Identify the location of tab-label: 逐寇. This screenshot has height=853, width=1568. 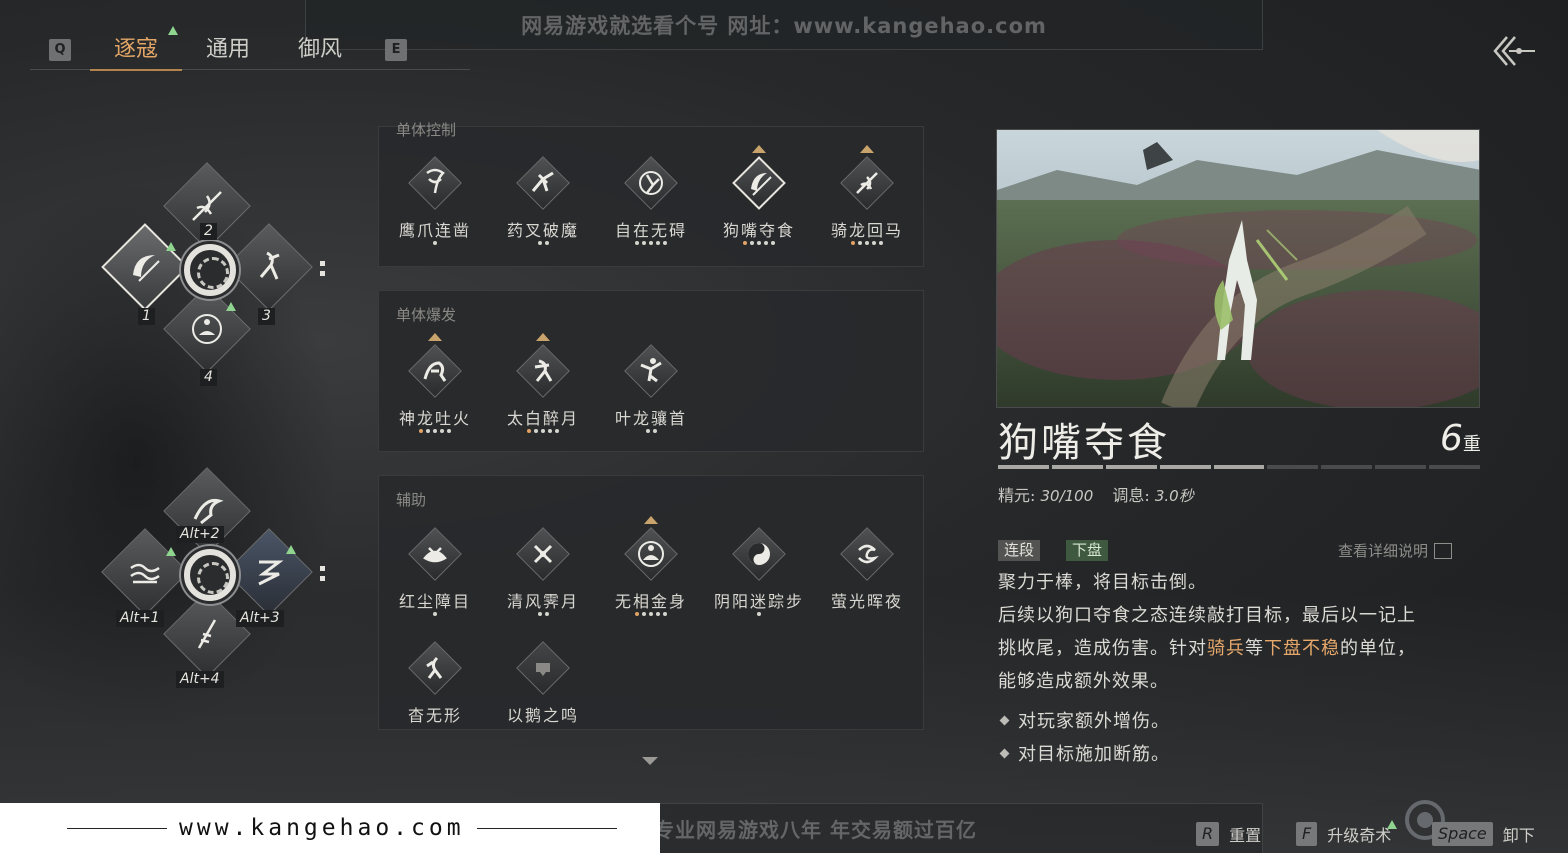
(136, 49).